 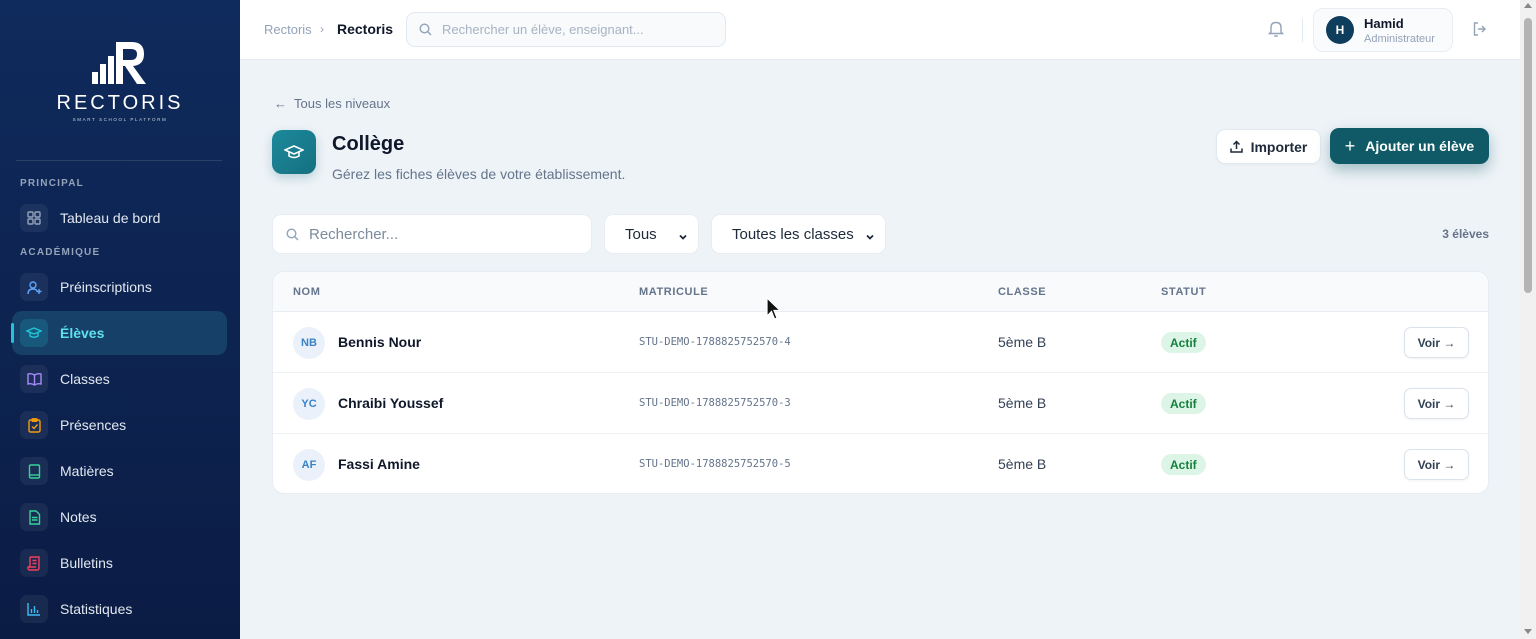 What do you see at coordinates (1279, 146) in the screenshot?
I see `import-button-label: Importer` at bounding box center [1279, 146].